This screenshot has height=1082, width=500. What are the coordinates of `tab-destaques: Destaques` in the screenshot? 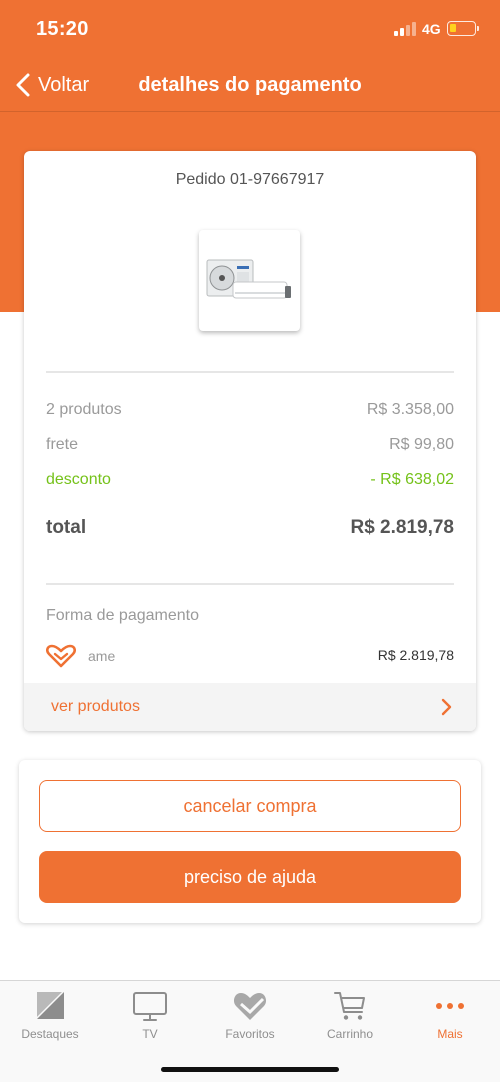 It's located at (50, 1019).